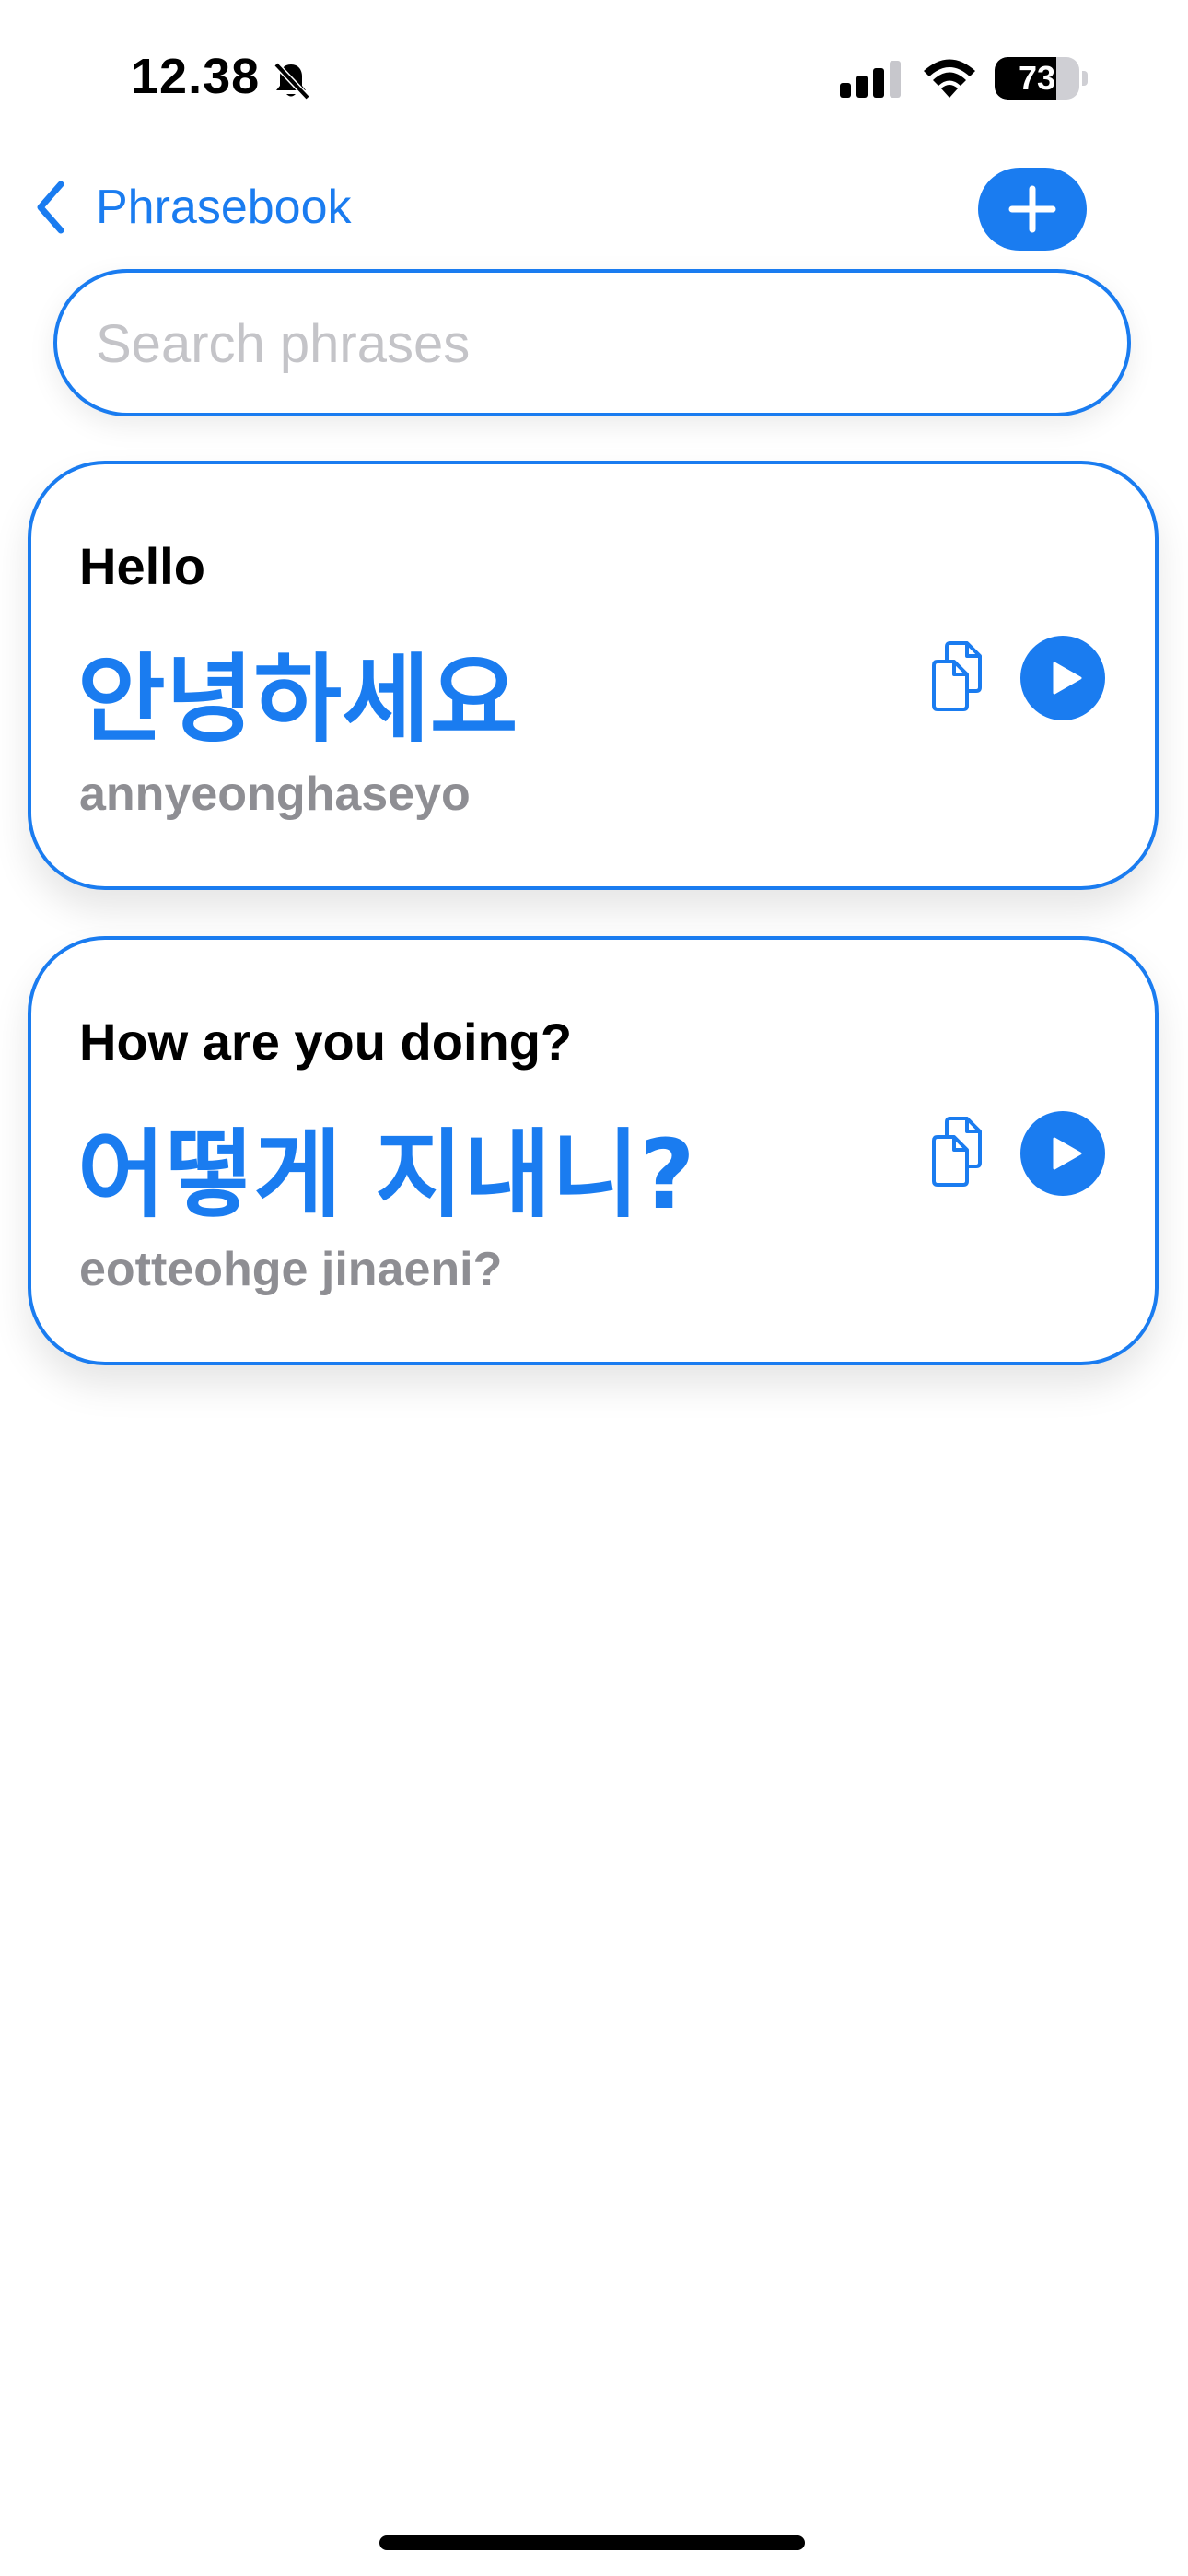 The width and height of the screenshot is (1188, 2576). What do you see at coordinates (142, 566) in the screenshot?
I see `phrase-english: Hello` at bounding box center [142, 566].